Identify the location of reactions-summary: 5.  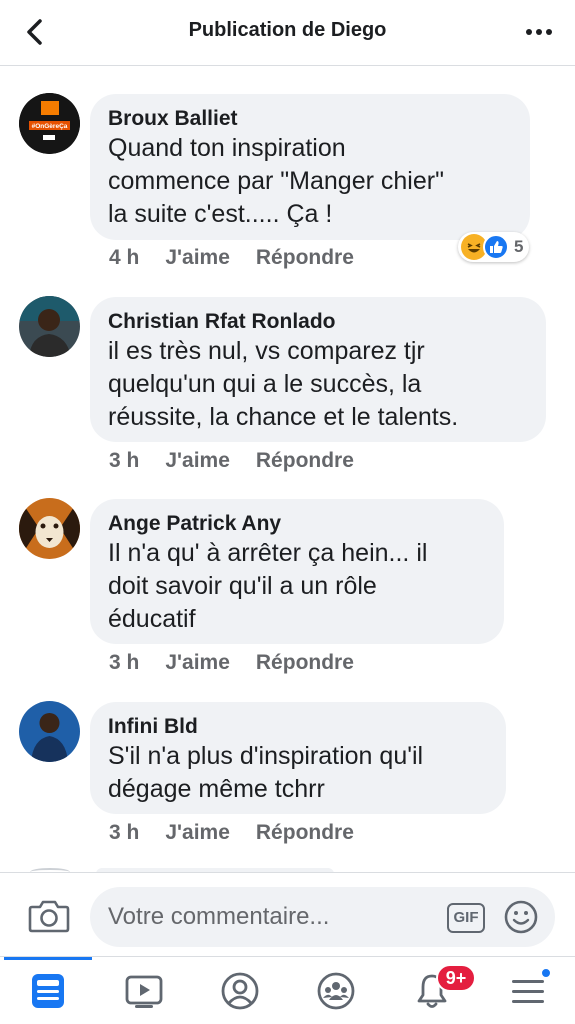
(494, 247).